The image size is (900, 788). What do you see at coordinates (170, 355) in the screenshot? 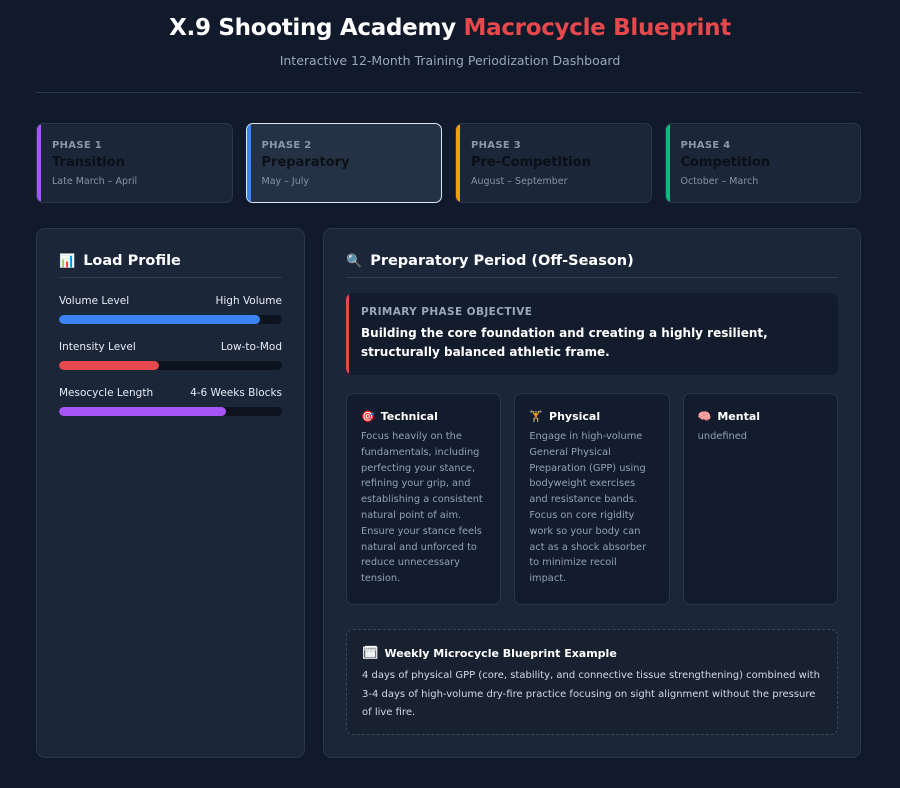
I see `metric-intensity: Intensity Level Low-to-Mod` at bounding box center [170, 355].